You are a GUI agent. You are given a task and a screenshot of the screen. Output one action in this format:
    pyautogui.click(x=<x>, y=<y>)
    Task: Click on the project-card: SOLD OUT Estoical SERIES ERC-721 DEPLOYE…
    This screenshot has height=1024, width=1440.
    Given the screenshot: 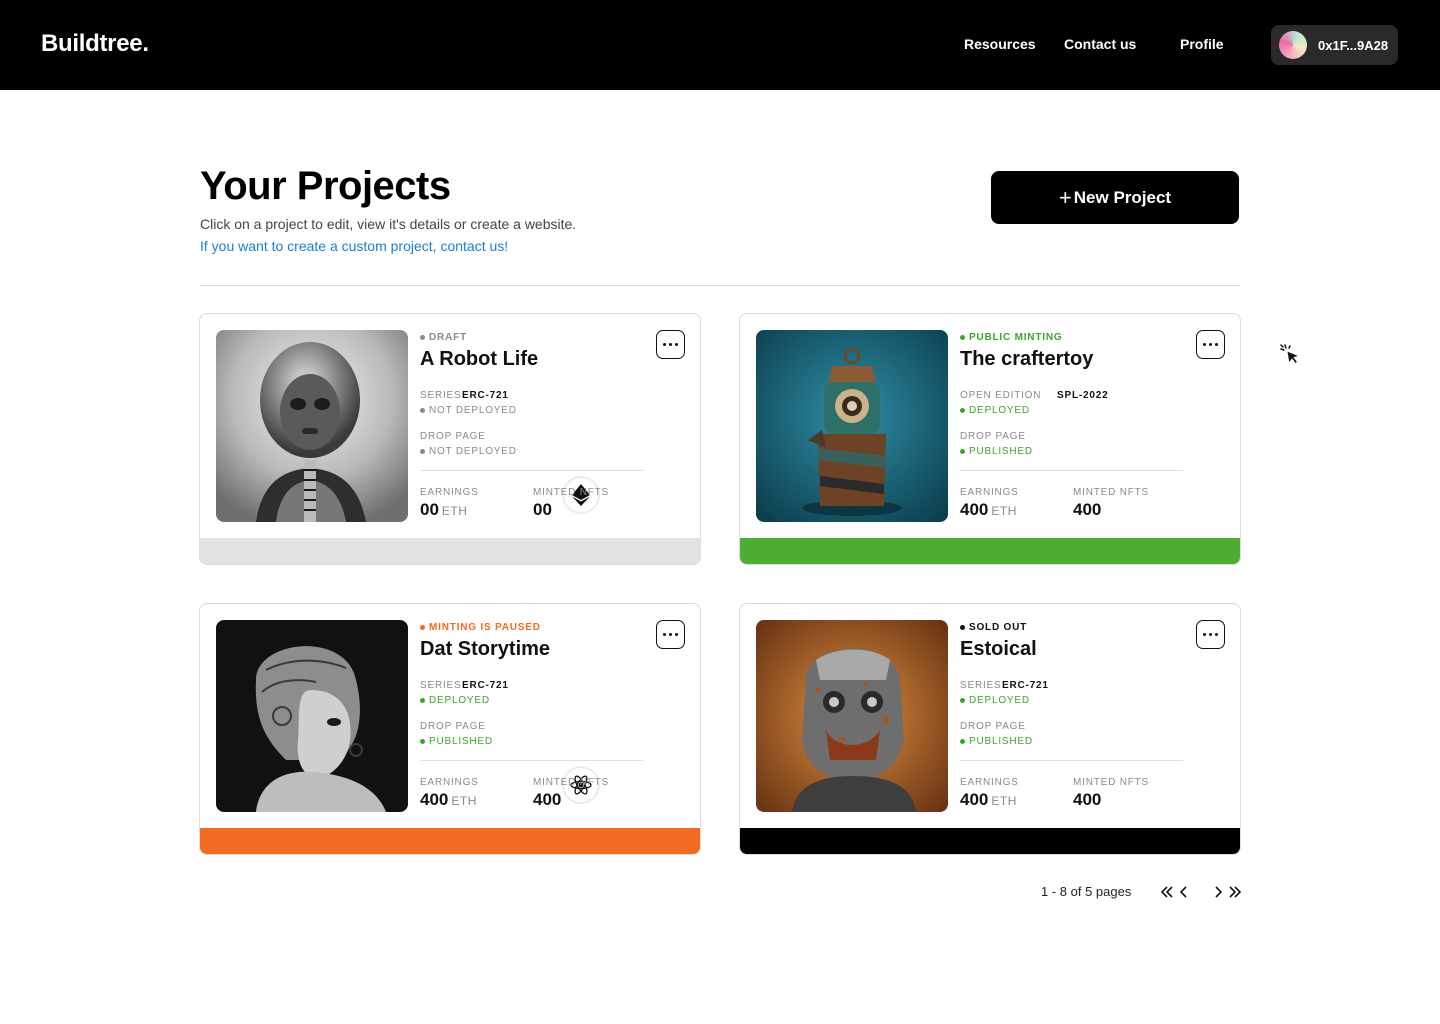 What is the action you would take?
    pyautogui.click(x=990, y=729)
    